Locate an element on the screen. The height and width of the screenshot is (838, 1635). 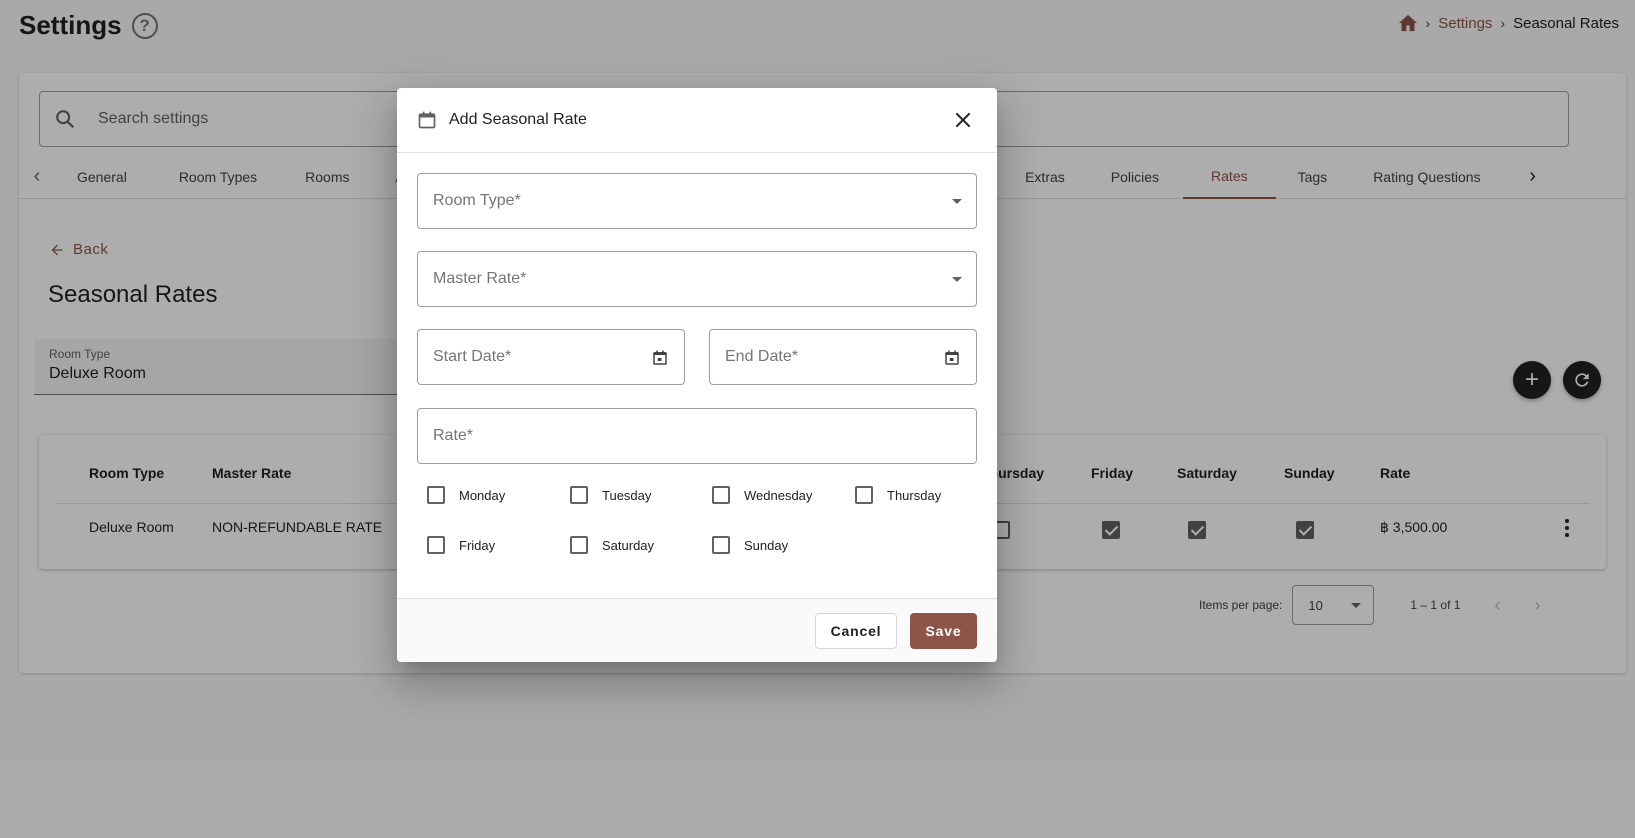
friday-checkbox: Friday is located at coordinates (461, 545).